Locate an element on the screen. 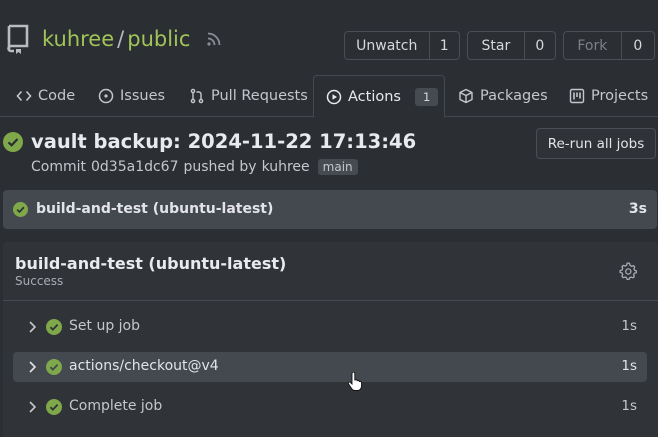 The width and height of the screenshot is (658, 437). job-name: build-and-test (ubuntu-latest) is located at coordinates (155, 209).